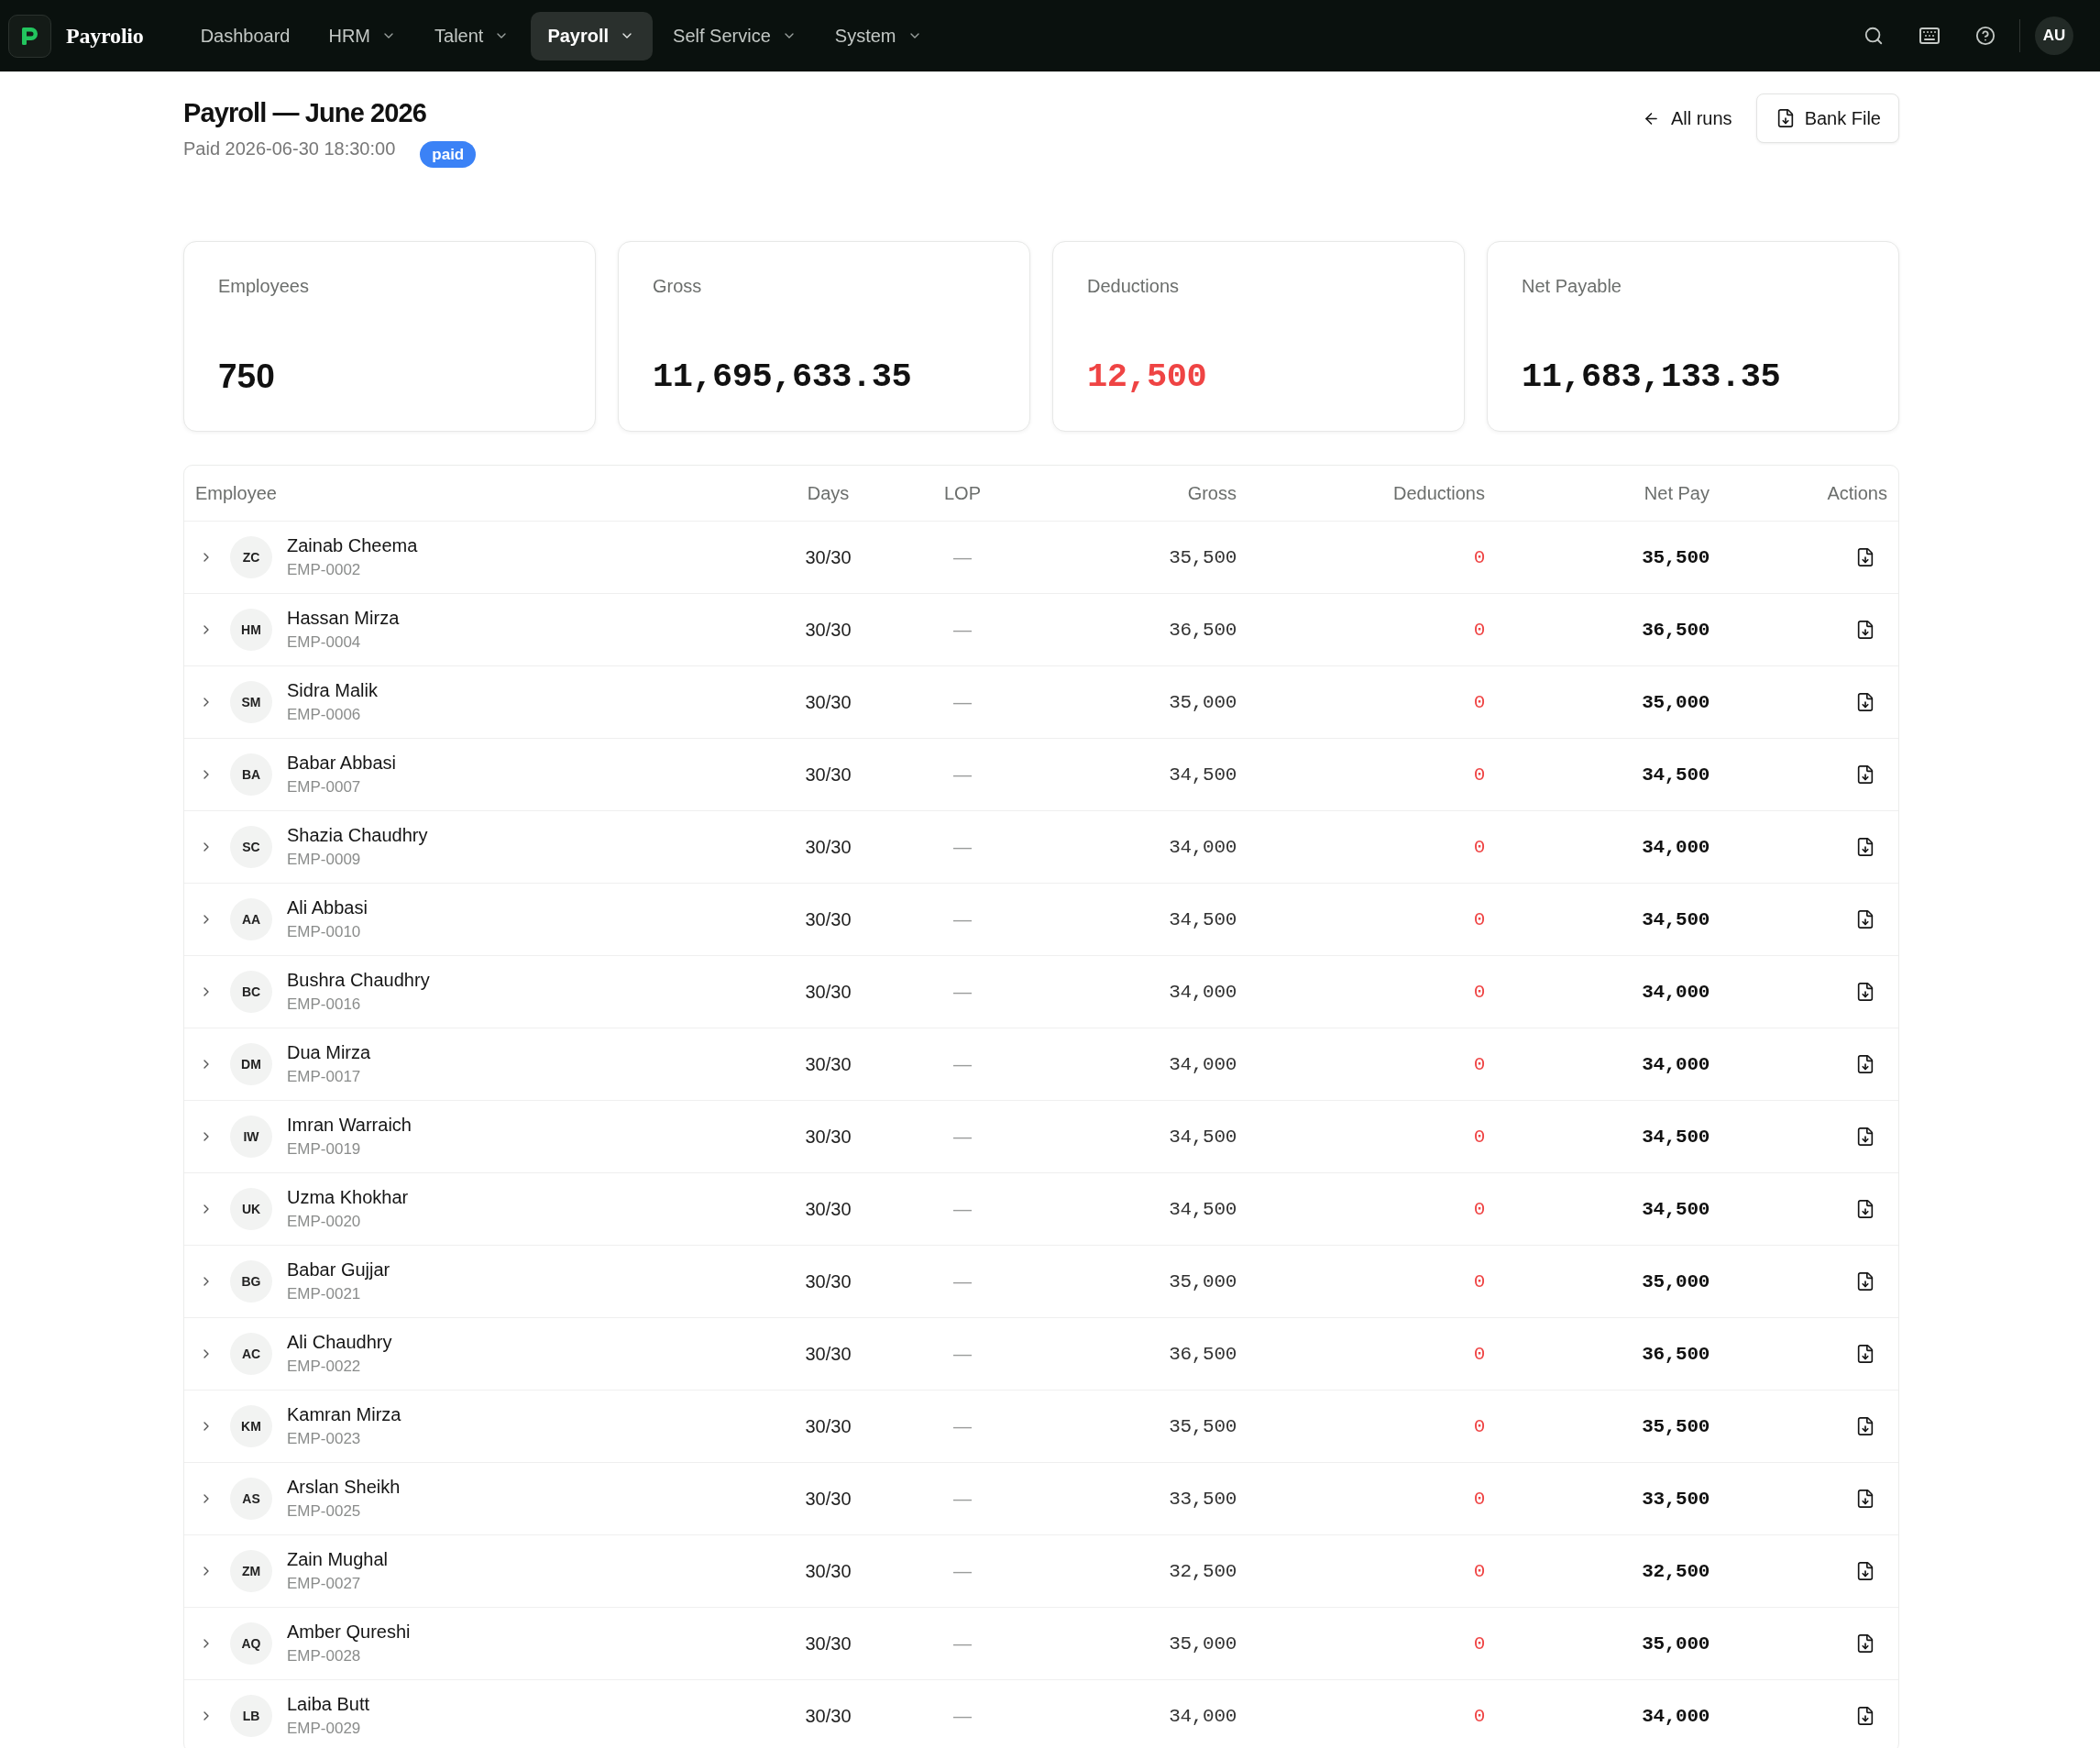  Describe the element at coordinates (251, 702) in the screenshot. I see `employee-avatar: SM` at that location.